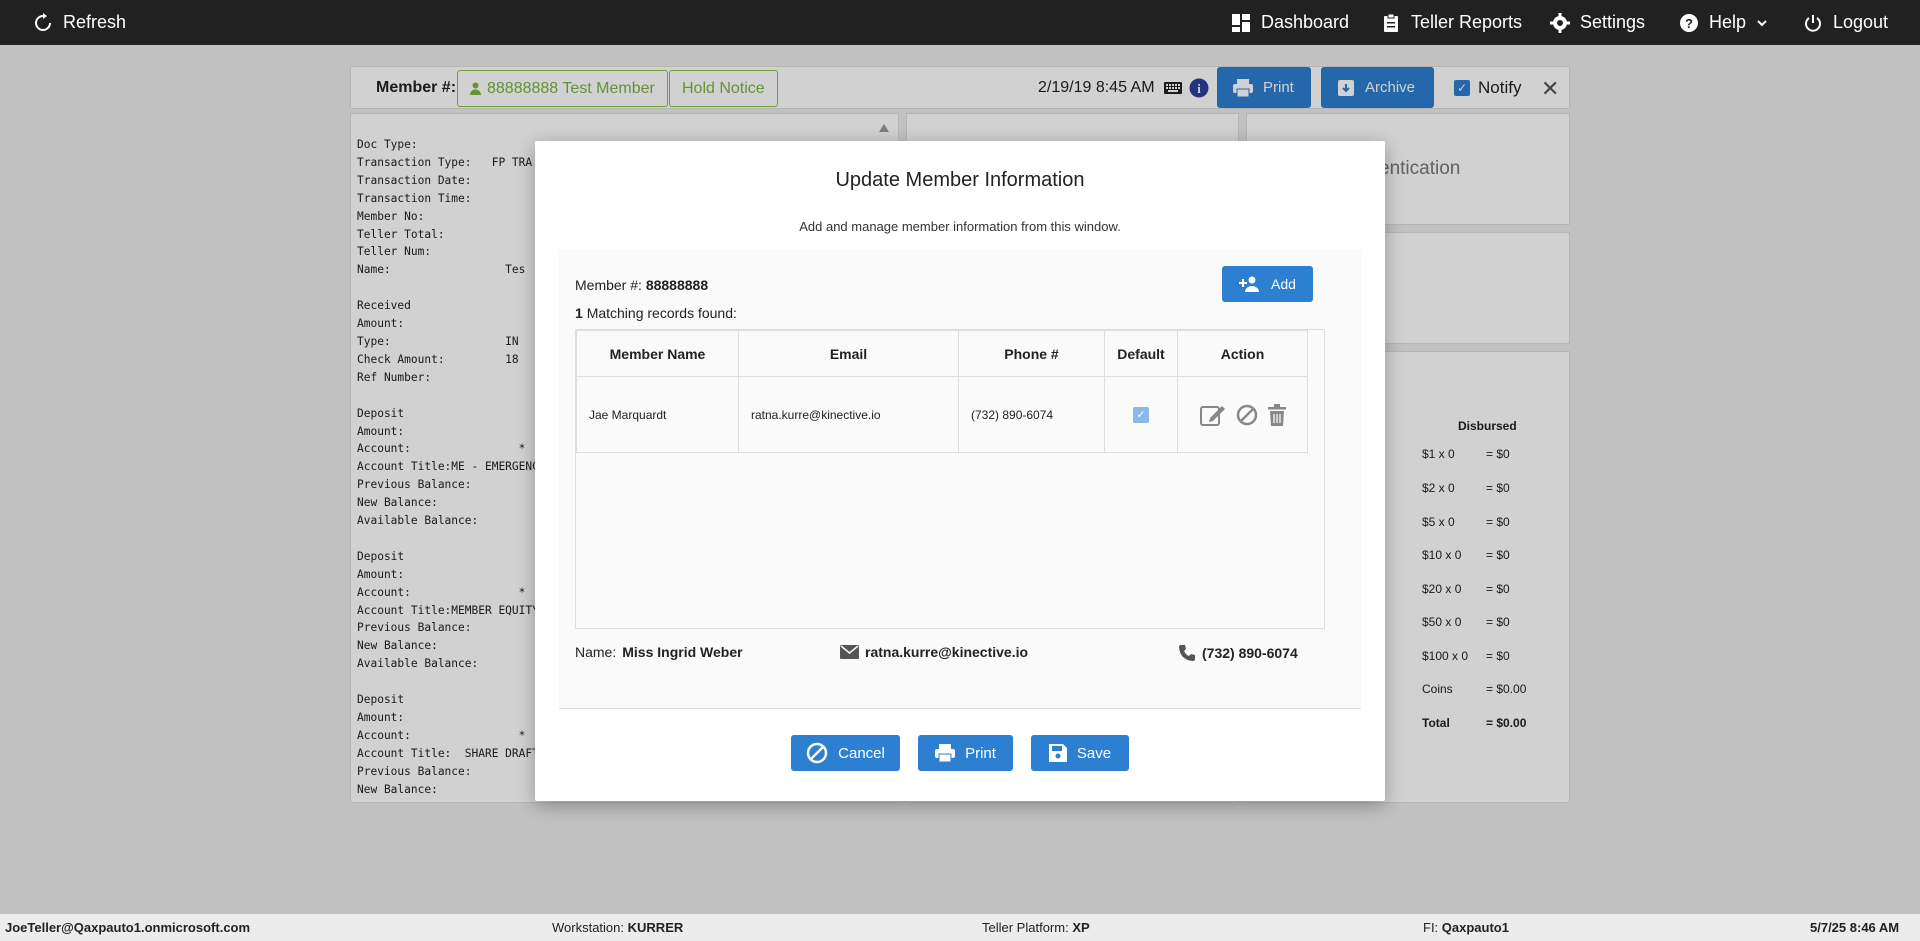  Describe the element at coordinates (945, 753) in the screenshot. I see `printer-icon` at that location.